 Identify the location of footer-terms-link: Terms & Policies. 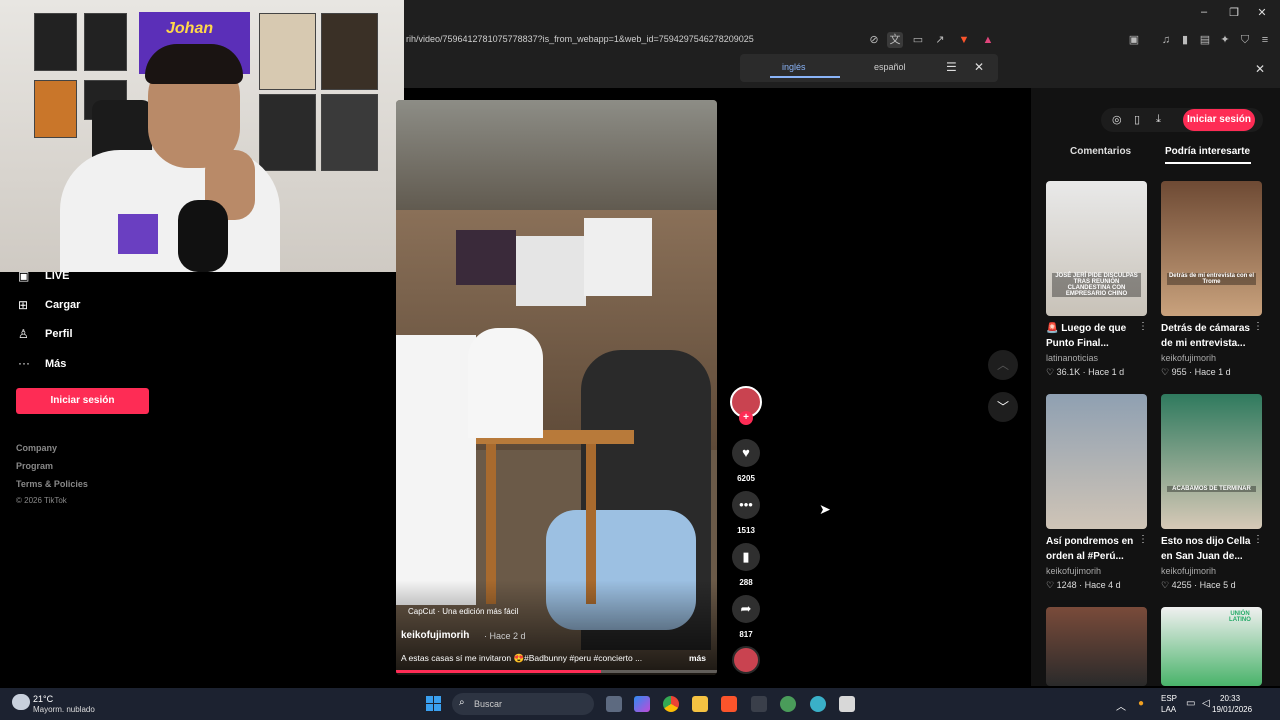
(52, 484).